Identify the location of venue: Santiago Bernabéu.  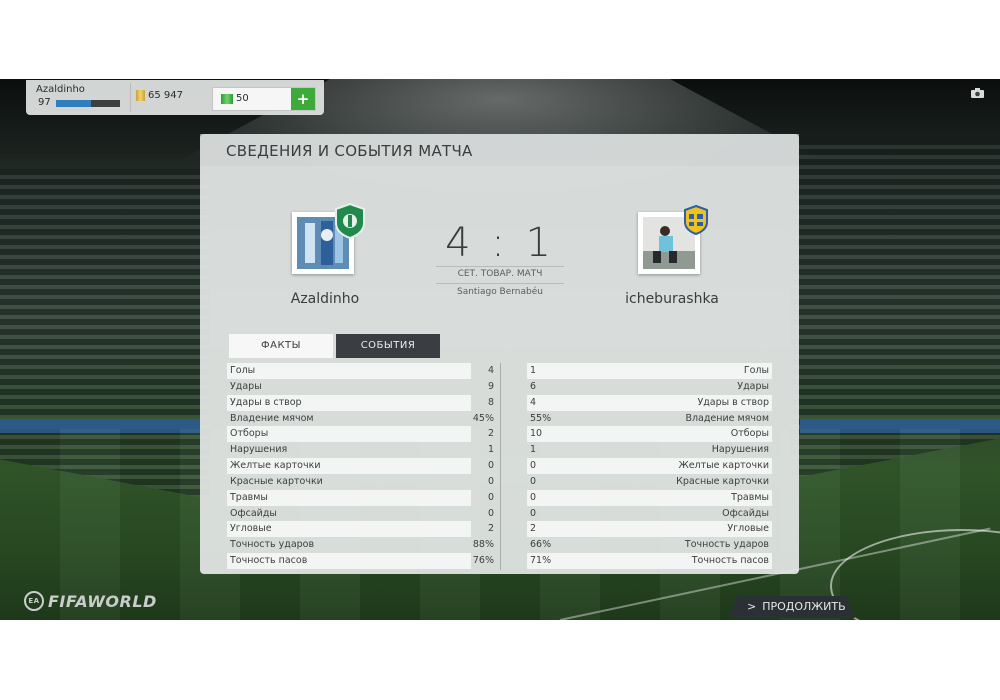
(500, 292).